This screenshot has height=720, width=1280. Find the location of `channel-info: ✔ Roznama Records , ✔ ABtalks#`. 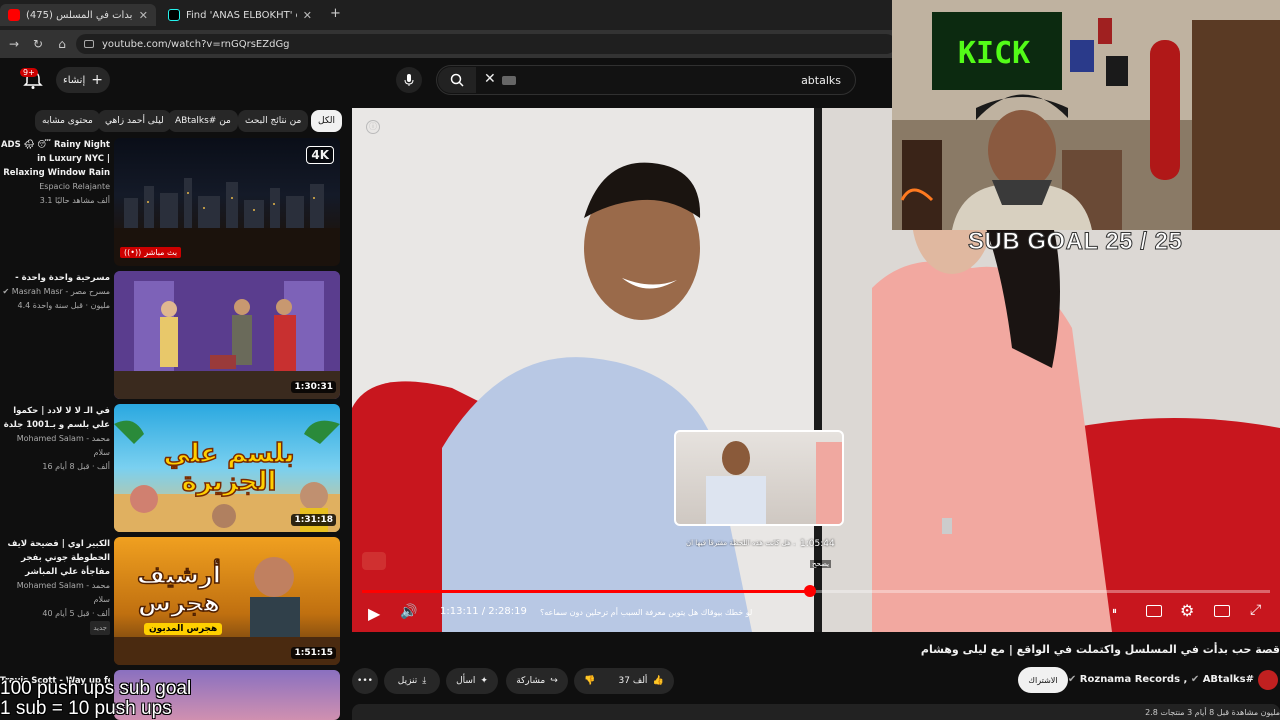

channel-info: ✔ Roznama Records , ✔ ABtalks# is located at coordinates (1161, 679).